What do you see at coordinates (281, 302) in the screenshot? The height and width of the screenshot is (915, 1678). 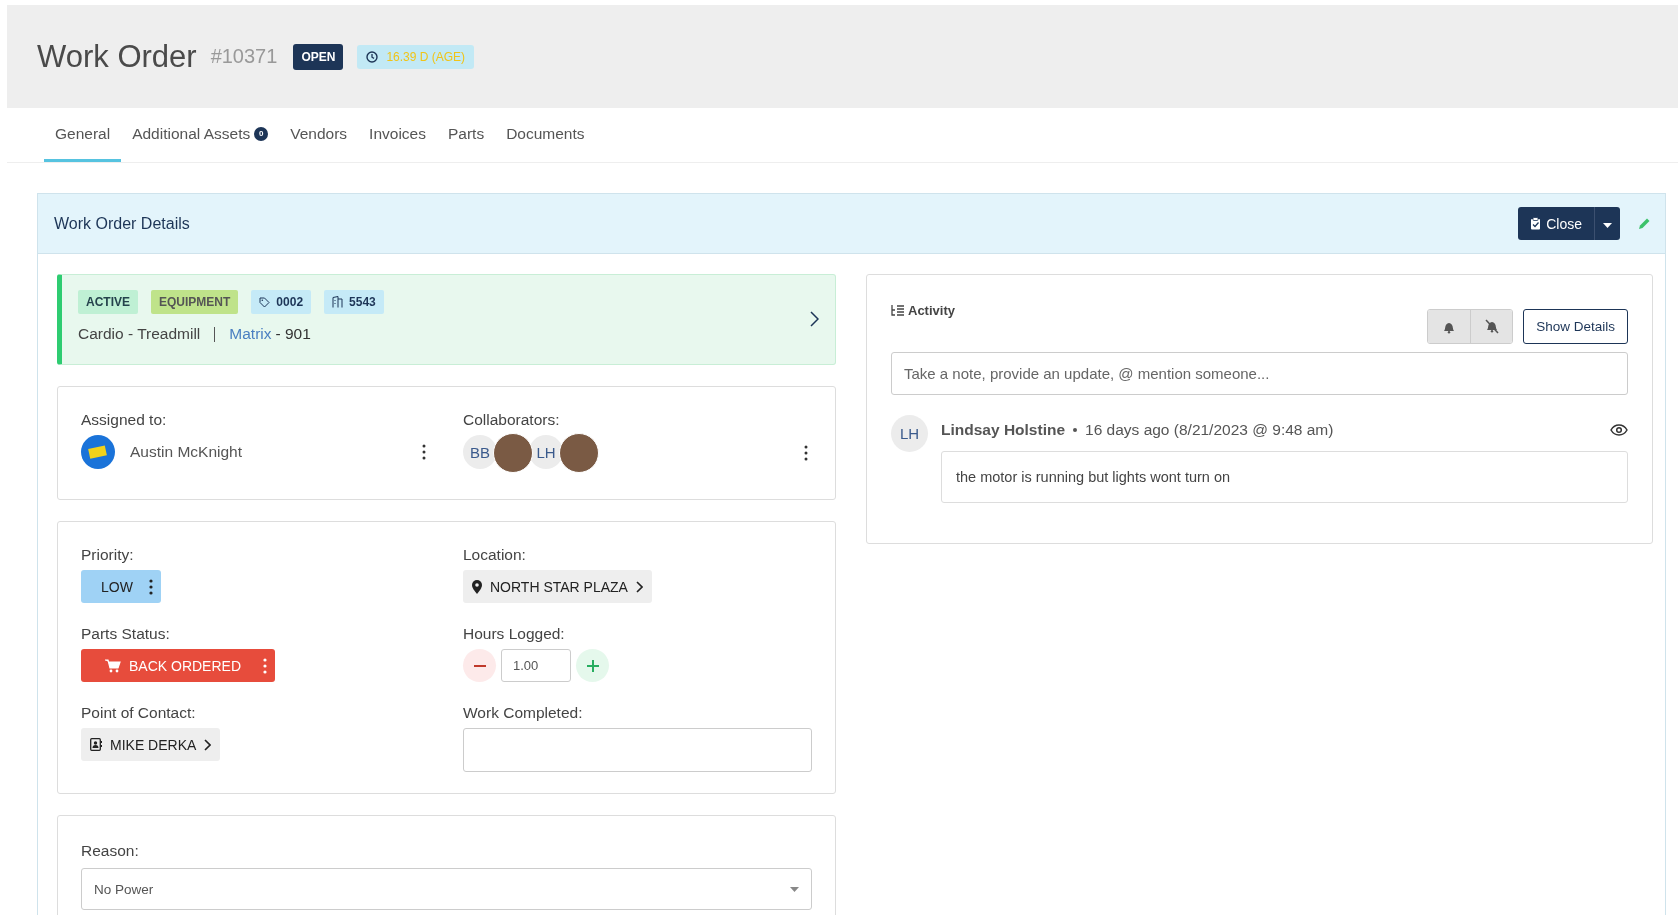 I see `asset-tag: 0002` at bounding box center [281, 302].